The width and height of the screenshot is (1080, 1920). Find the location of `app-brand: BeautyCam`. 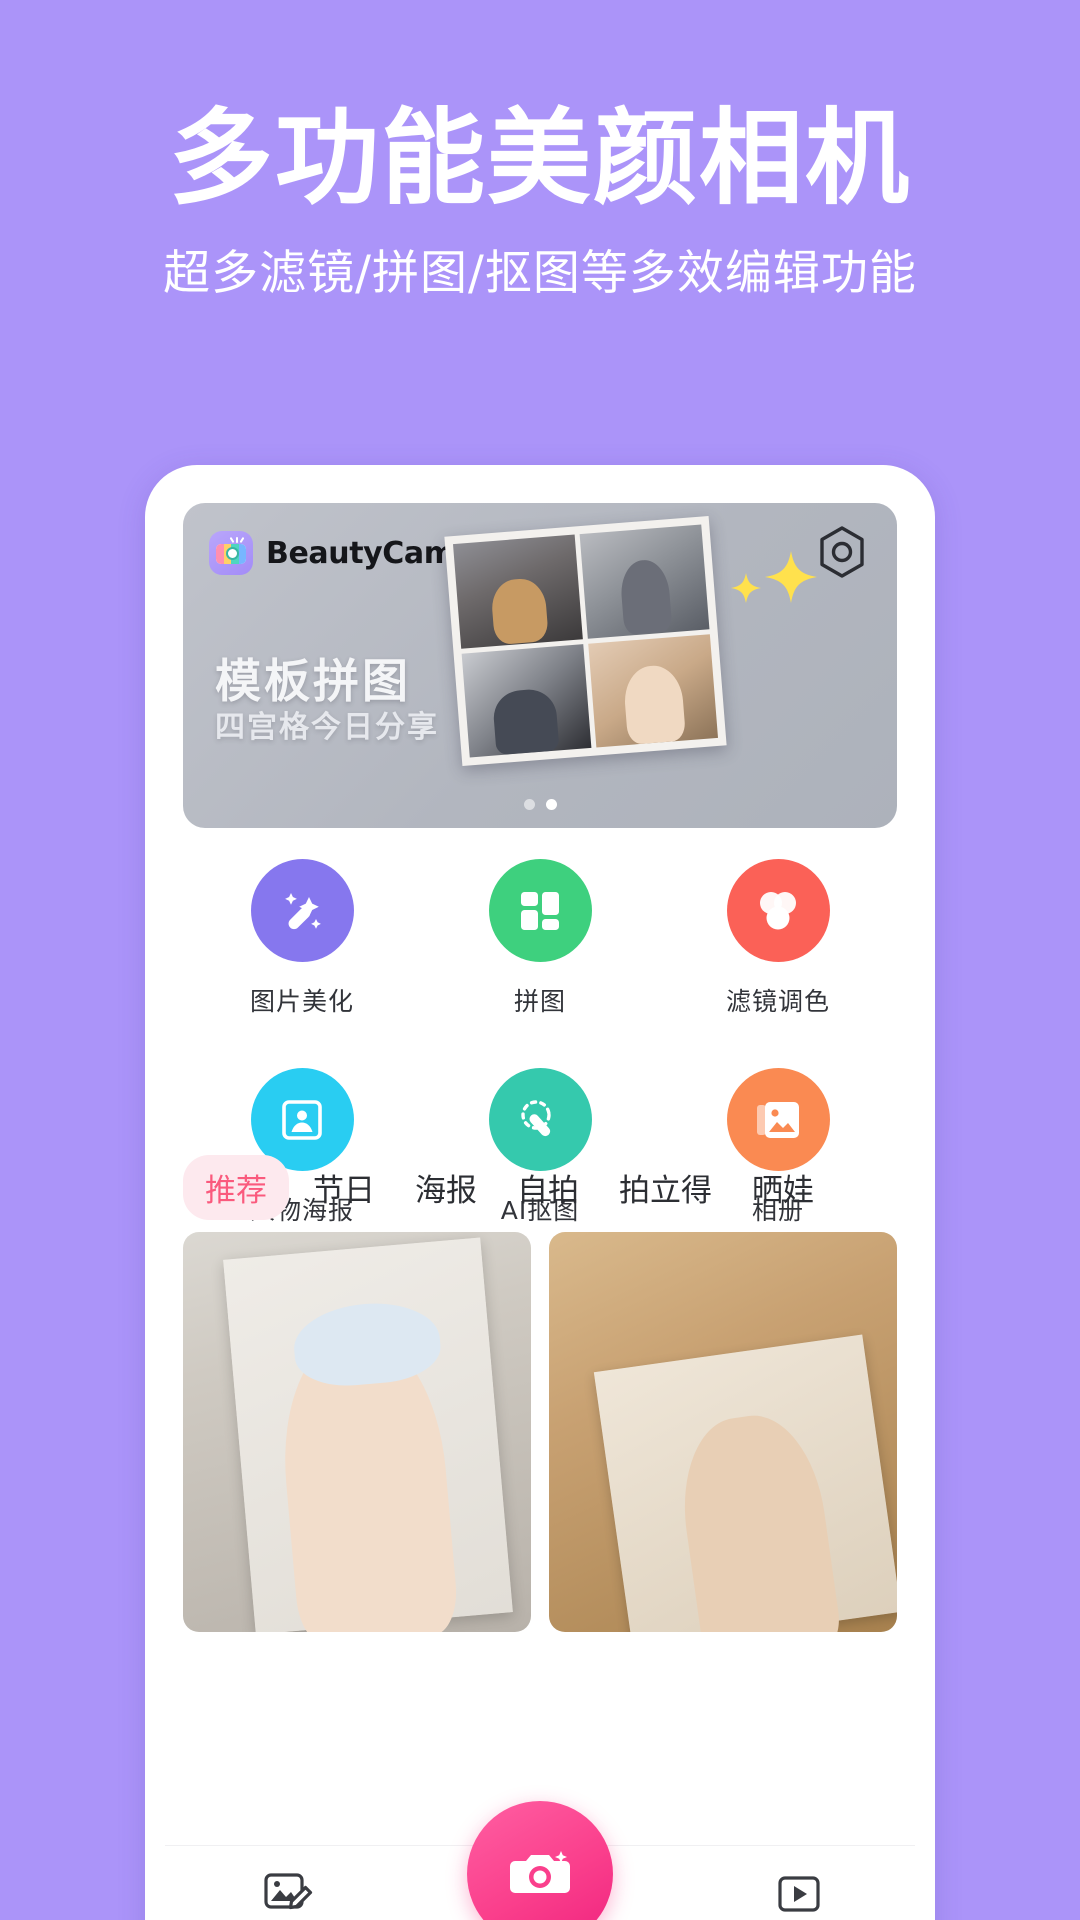

app-brand: BeautyCam is located at coordinates (332, 553).